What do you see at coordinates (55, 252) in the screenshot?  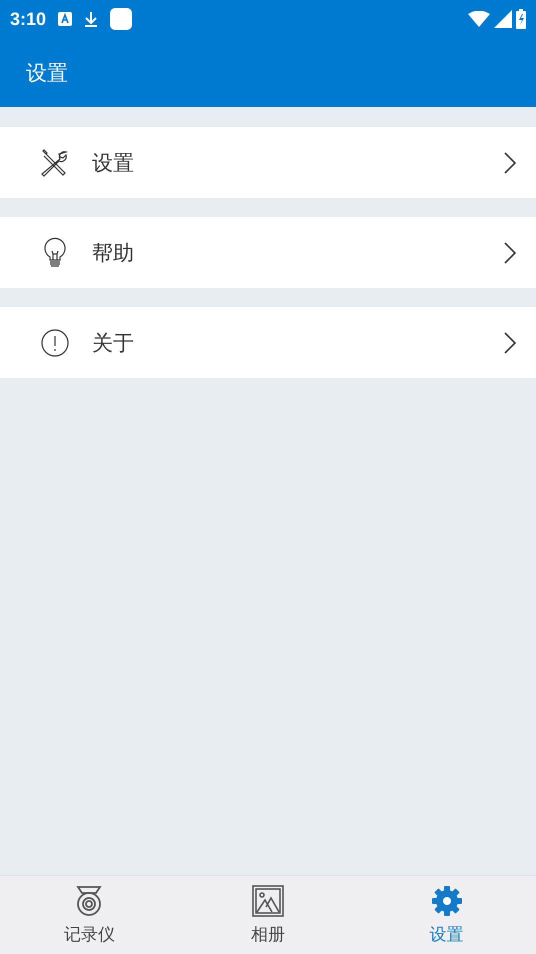 I see `light-bulb-icon` at bounding box center [55, 252].